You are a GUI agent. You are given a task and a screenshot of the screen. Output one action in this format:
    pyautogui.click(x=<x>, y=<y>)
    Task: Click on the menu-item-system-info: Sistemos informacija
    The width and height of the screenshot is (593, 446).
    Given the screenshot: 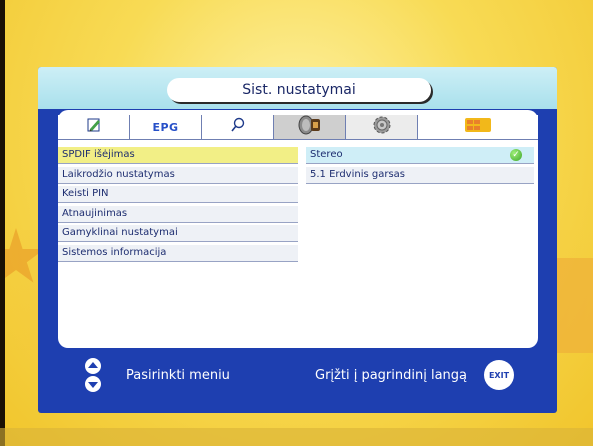 What is the action you would take?
    pyautogui.click(x=178, y=253)
    